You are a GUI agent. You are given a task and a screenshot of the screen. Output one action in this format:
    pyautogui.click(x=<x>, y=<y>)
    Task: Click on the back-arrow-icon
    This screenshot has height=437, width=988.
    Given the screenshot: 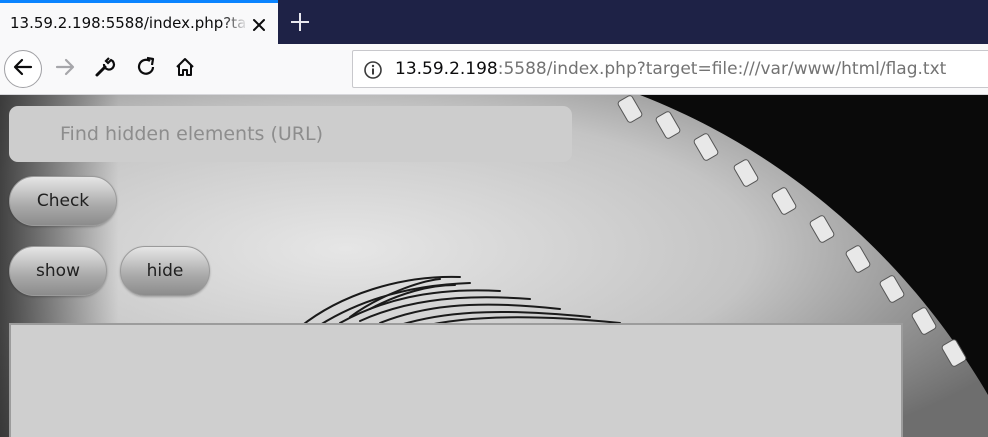 What is the action you would take?
    pyautogui.click(x=23, y=69)
    